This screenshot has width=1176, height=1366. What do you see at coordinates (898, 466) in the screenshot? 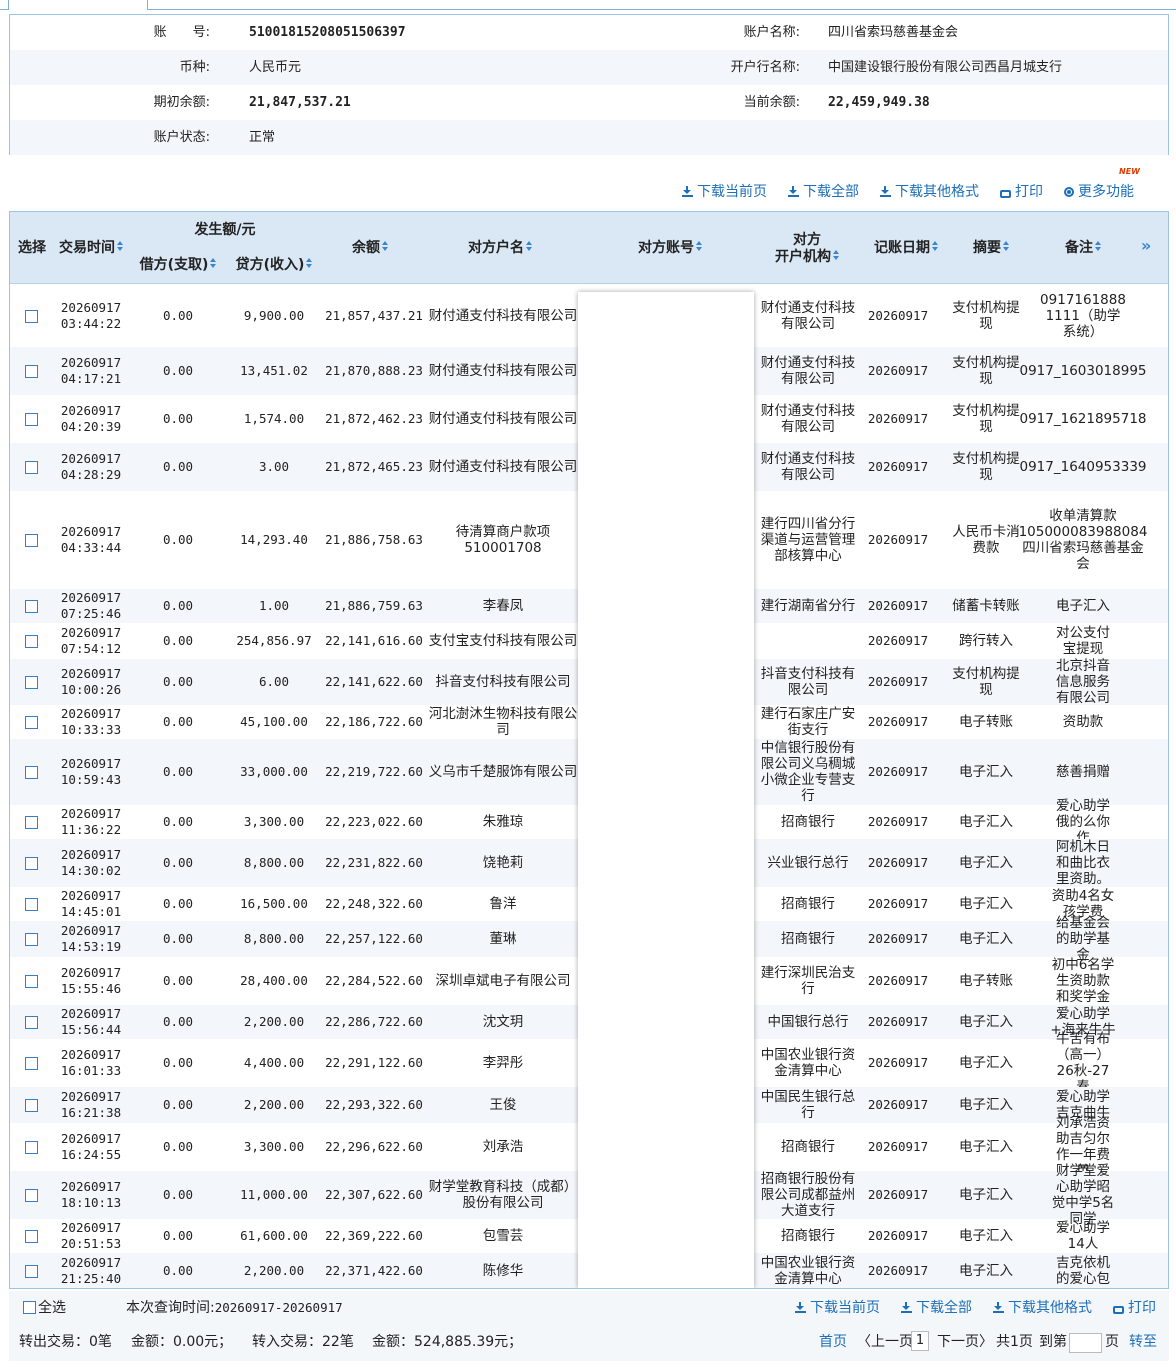
I see `book-date-cell: 20260917` at bounding box center [898, 466].